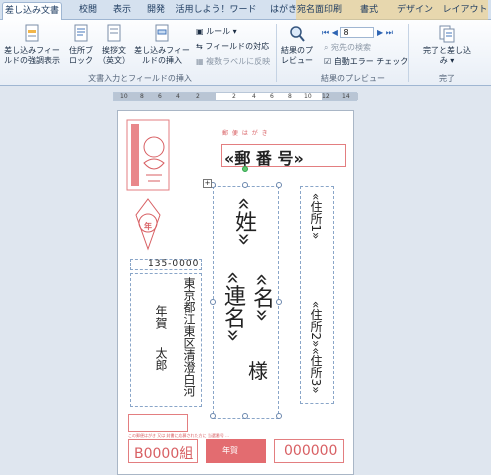 This screenshot has height=475, width=491. I want to click on insert-merge-field-button: 差し込みフィールドの挿入, so click(162, 45).